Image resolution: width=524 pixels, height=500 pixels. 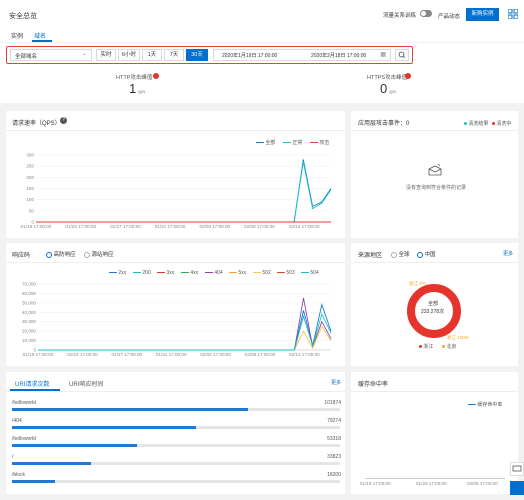 I want to click on radio-global: 全球, so click(x=400, y=254).